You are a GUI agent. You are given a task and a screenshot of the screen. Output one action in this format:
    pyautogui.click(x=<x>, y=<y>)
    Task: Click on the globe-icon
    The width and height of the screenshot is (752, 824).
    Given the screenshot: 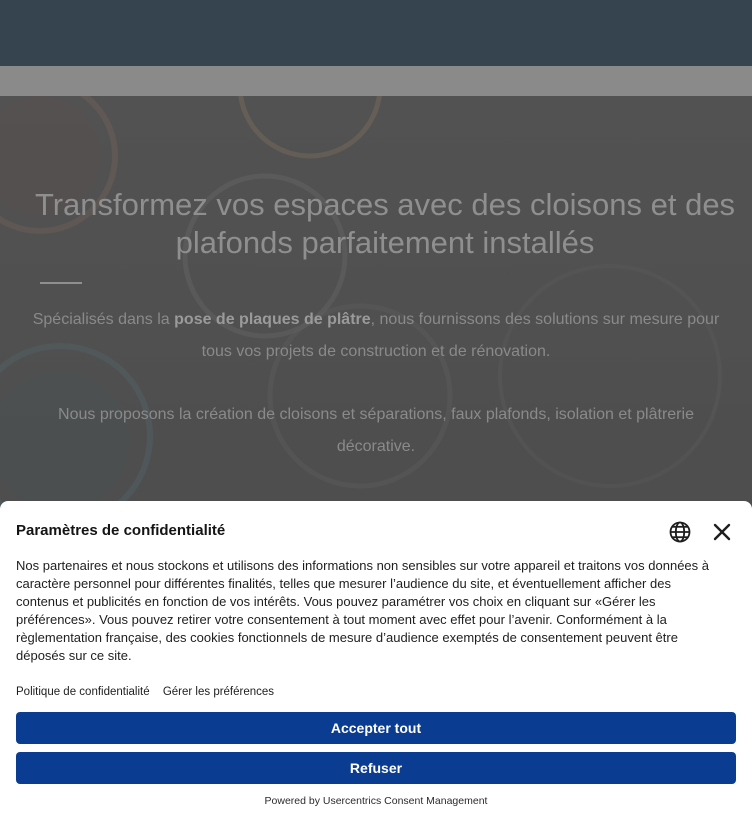 What is the action you would take?
    pyautogui.click(x=680, y=532)
    